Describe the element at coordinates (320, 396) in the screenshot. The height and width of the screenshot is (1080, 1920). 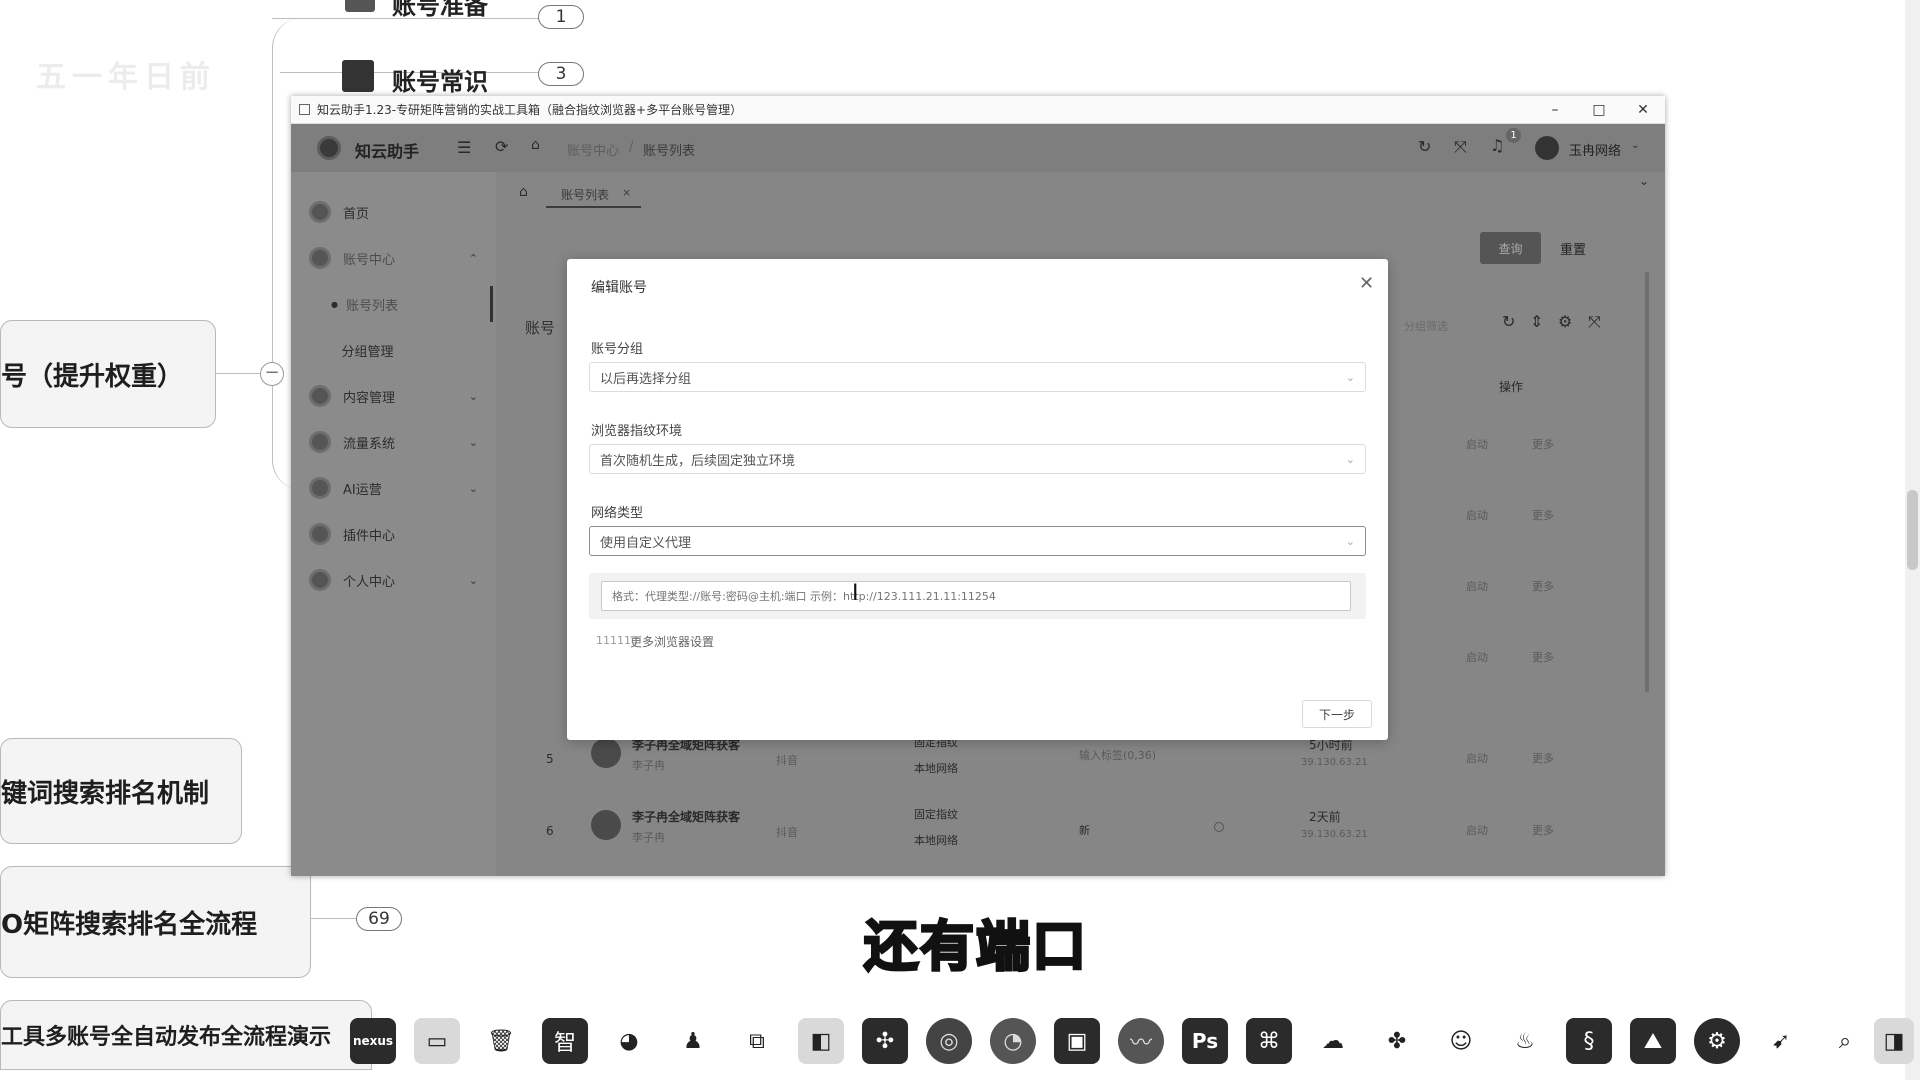
I see `content-icon` at that location.